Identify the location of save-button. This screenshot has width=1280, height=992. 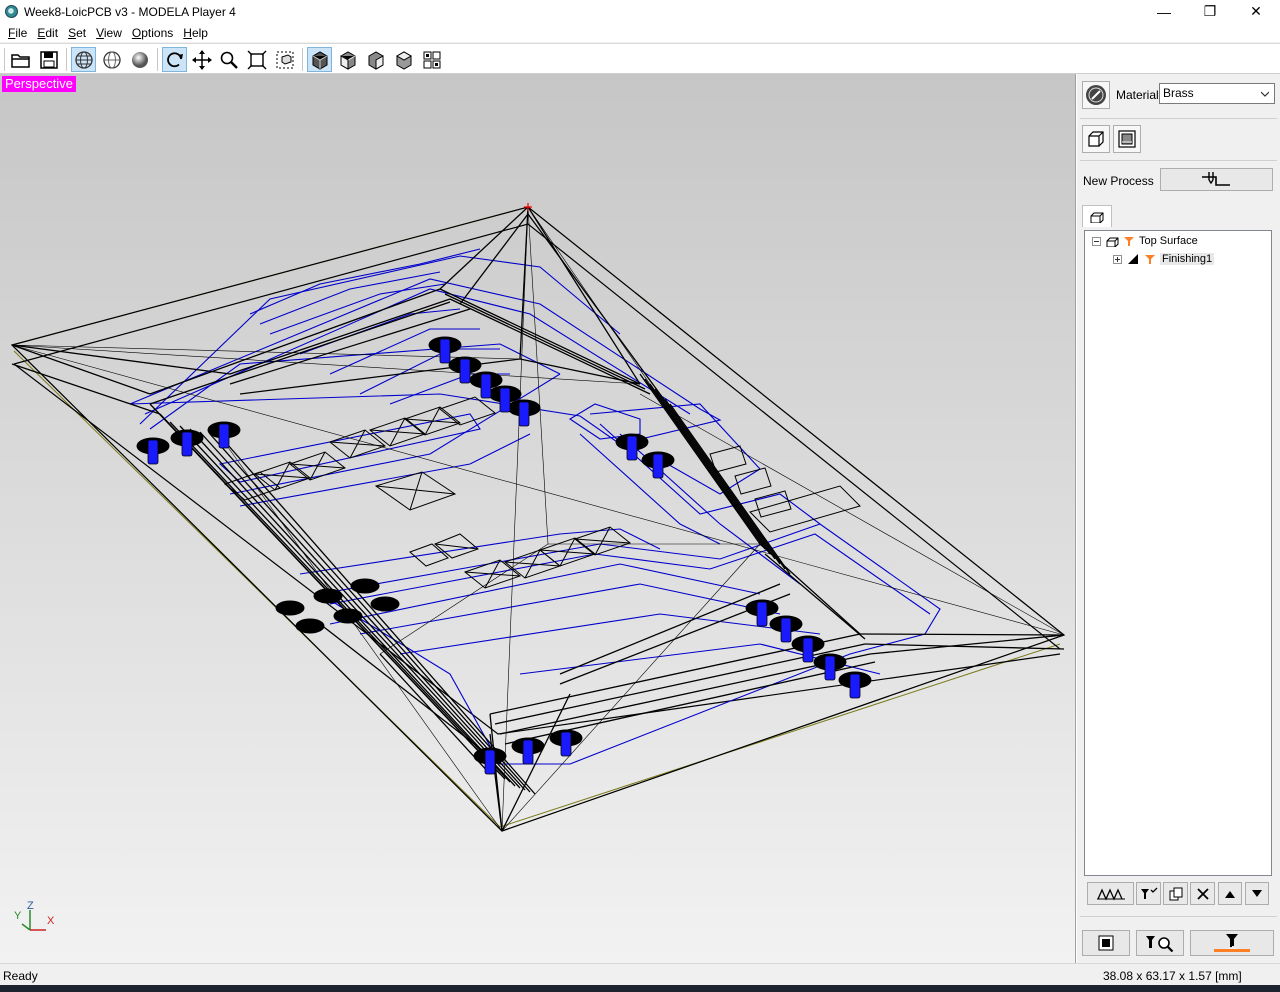
(48, 59).